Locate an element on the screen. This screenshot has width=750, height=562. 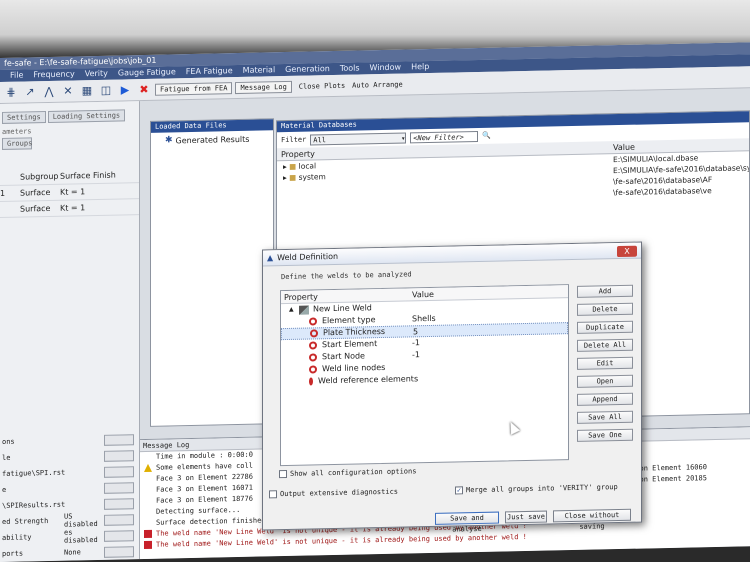
show-all-label: Show all configuration options is located at coordinates (353, 472).